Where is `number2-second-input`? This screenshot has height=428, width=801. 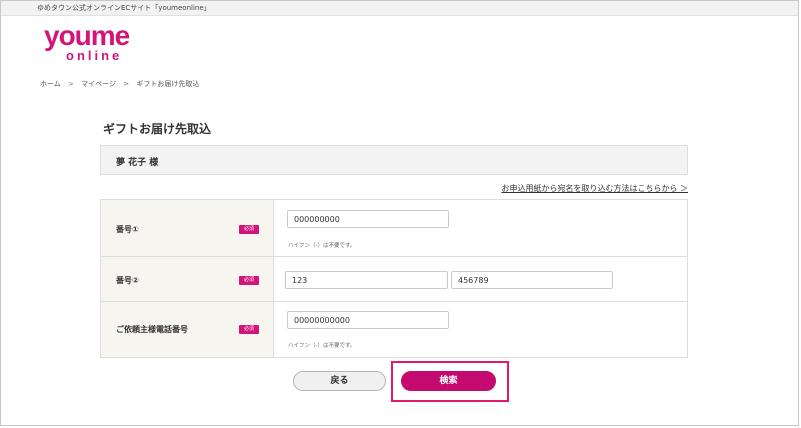 number2-second-input is located at coordinates (532, 280).